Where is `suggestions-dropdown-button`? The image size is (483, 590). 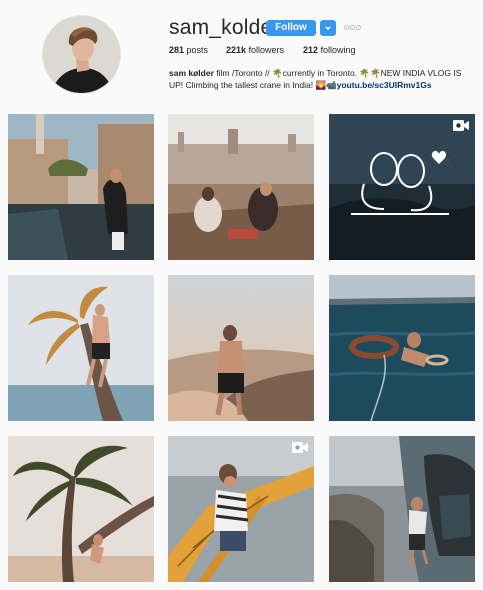
suggestions-dropdown-button is located at coordinates (328, 28).